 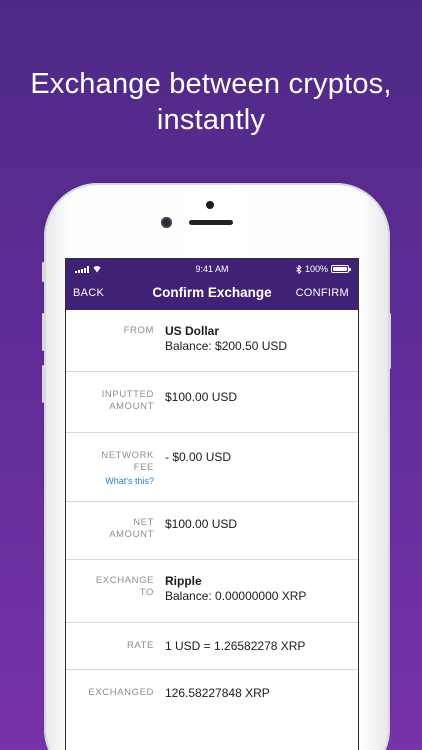 What do you see at coordinates (211, 120) in the screenshot?
I see `headline-line-2: instantly` at bounding box center [211, 120].